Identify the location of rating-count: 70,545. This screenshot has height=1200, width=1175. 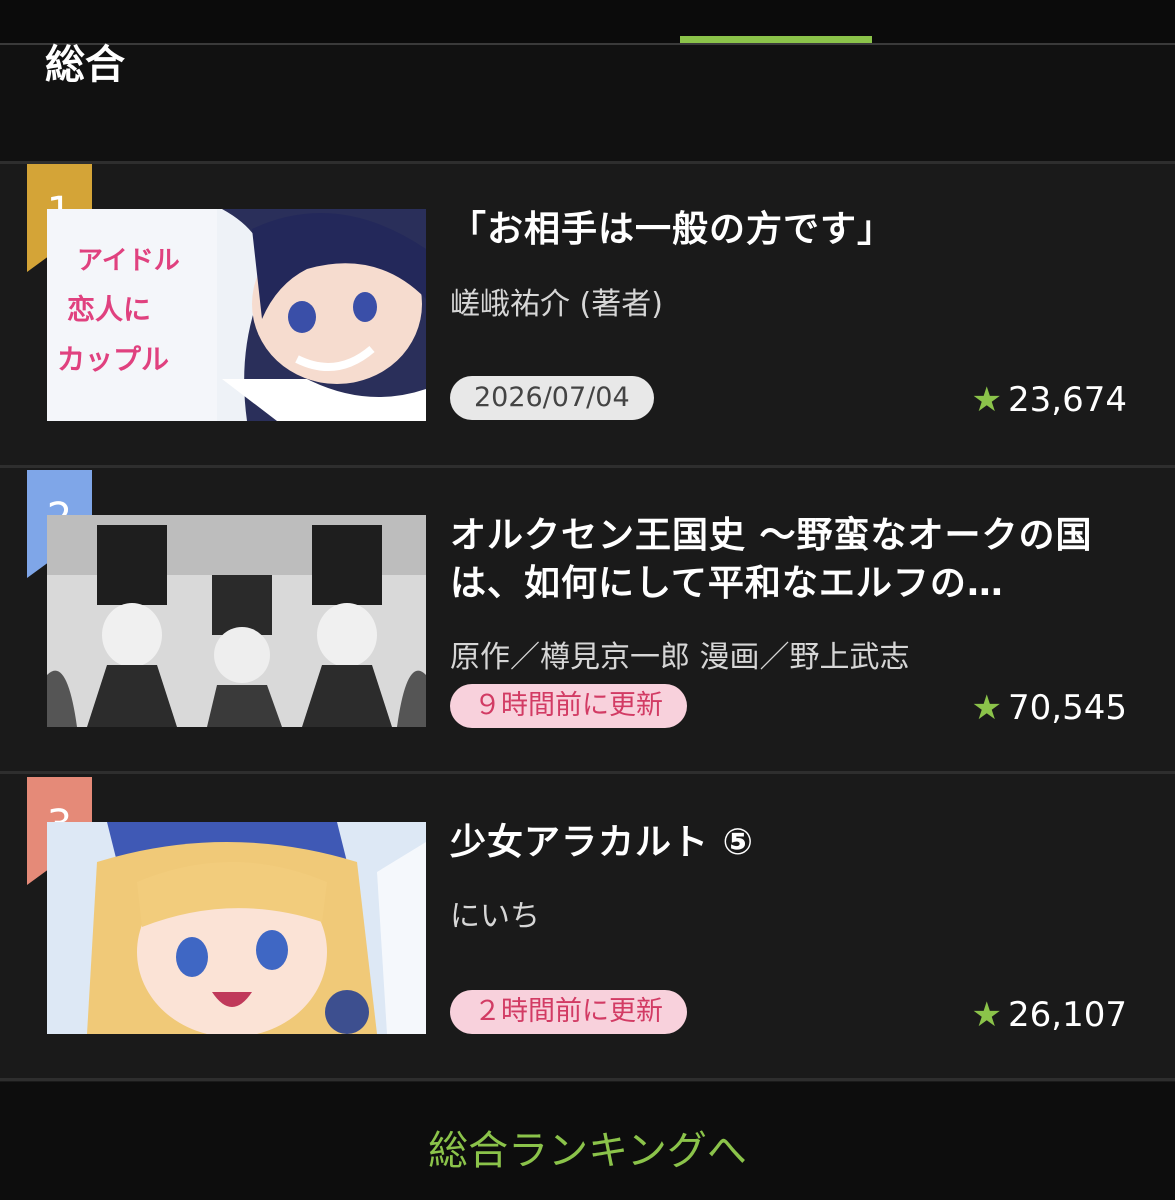
(1067, 708).